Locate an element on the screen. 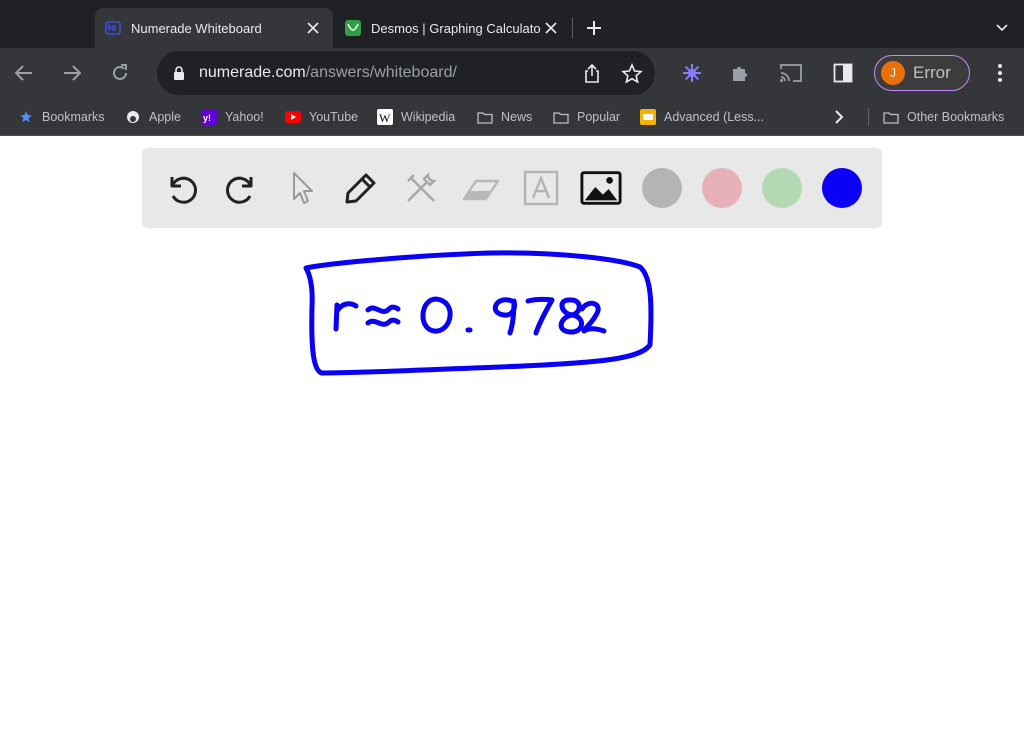  chevron-right-icon is located at coordinates (839, 117).